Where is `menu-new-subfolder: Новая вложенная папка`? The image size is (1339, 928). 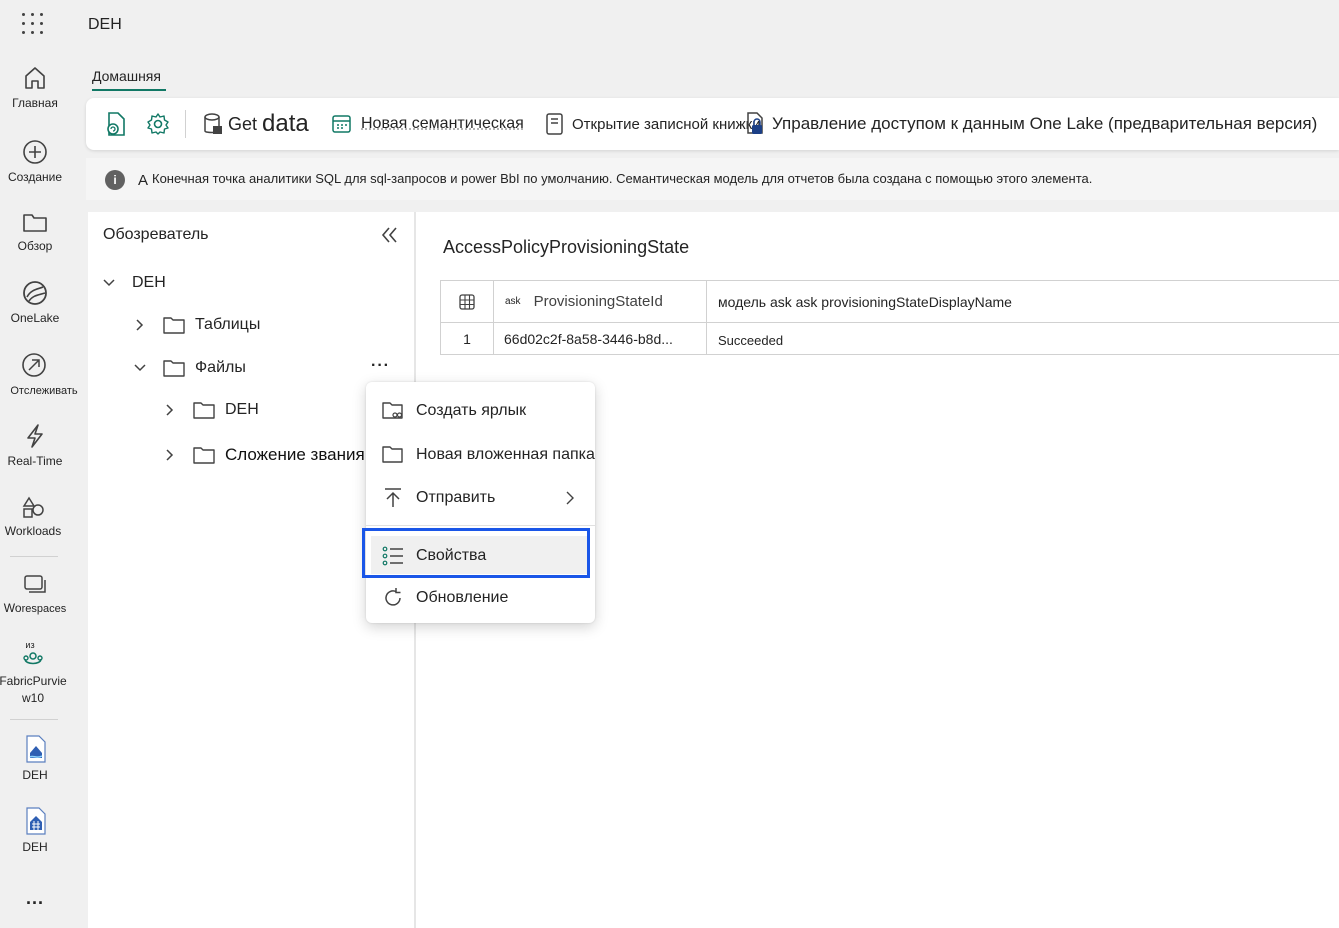
menu-new-subfolder: Новая вложенная папка is located at coordinates (480, 455).